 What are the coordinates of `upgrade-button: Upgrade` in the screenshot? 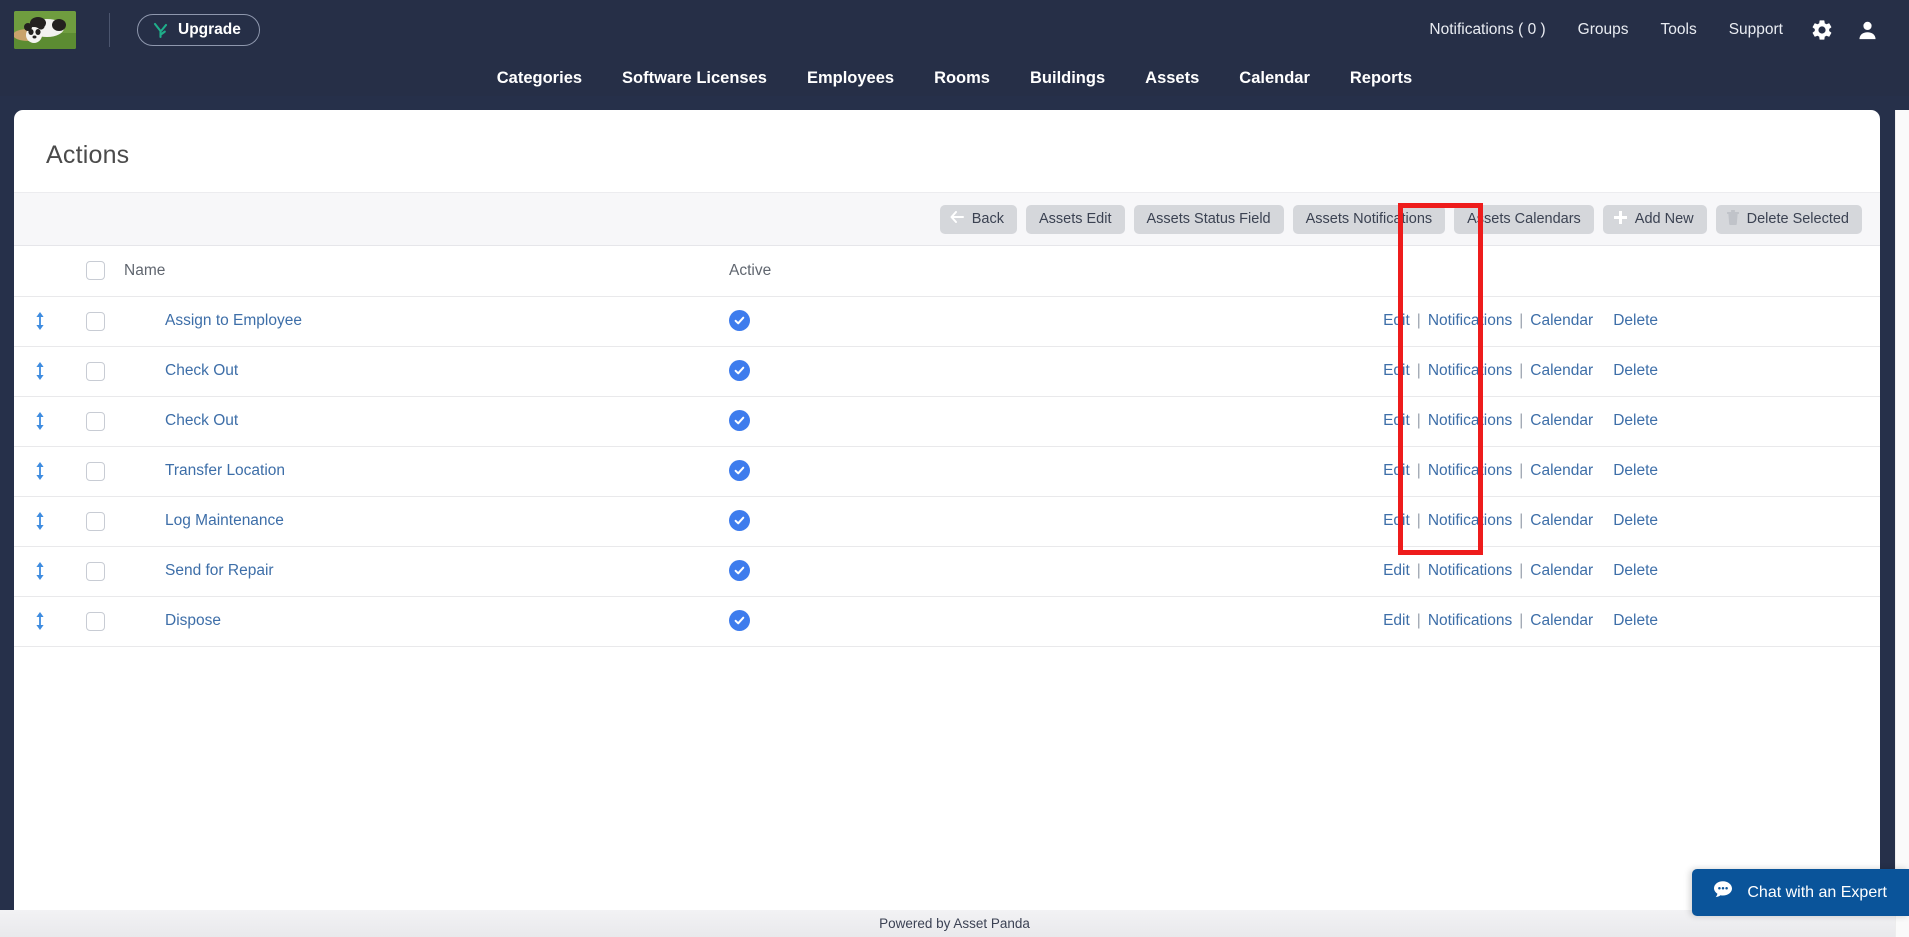 It's located at (198, 30).